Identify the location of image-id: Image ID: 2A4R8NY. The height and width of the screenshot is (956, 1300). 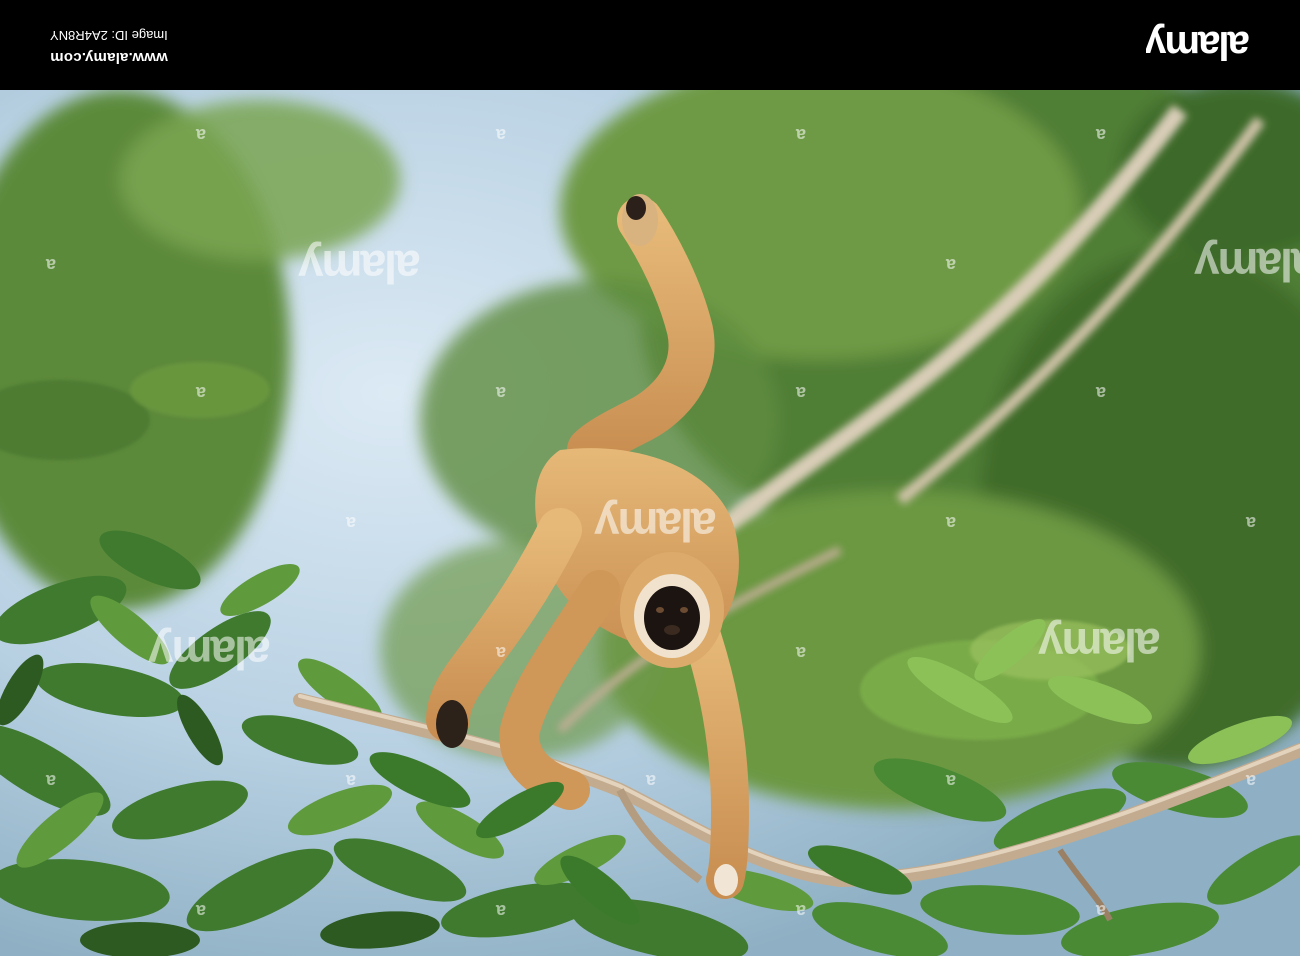
(109, 35).